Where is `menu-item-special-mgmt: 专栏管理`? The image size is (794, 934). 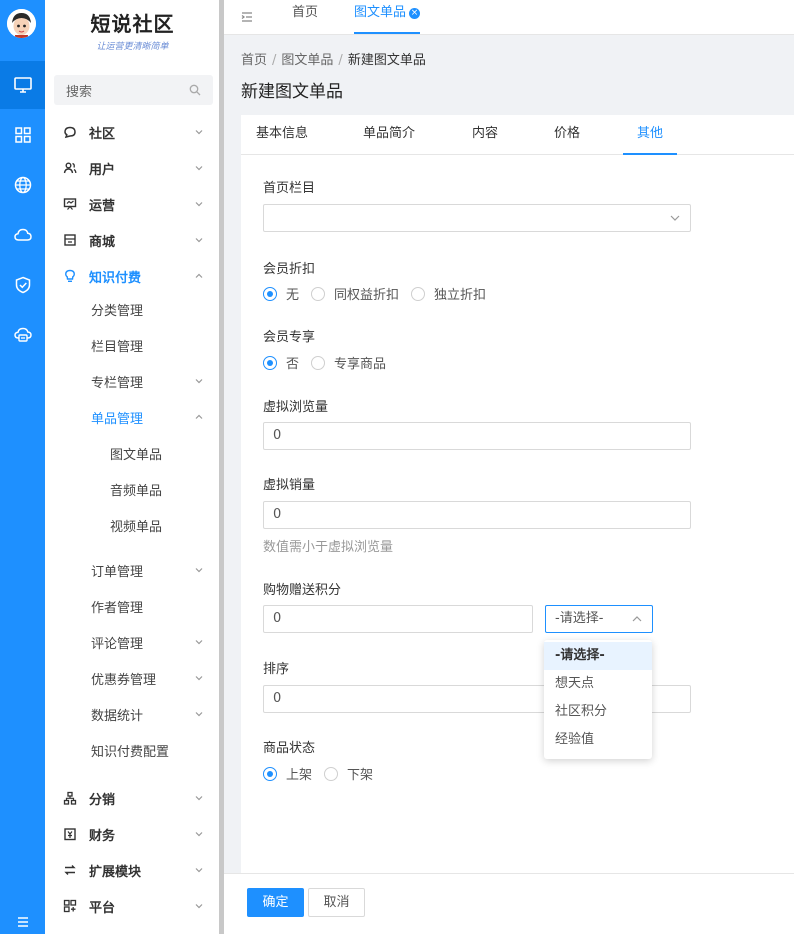 menu-item-special-mgmt: 专栏管理 is located at coordinates (132, 381).